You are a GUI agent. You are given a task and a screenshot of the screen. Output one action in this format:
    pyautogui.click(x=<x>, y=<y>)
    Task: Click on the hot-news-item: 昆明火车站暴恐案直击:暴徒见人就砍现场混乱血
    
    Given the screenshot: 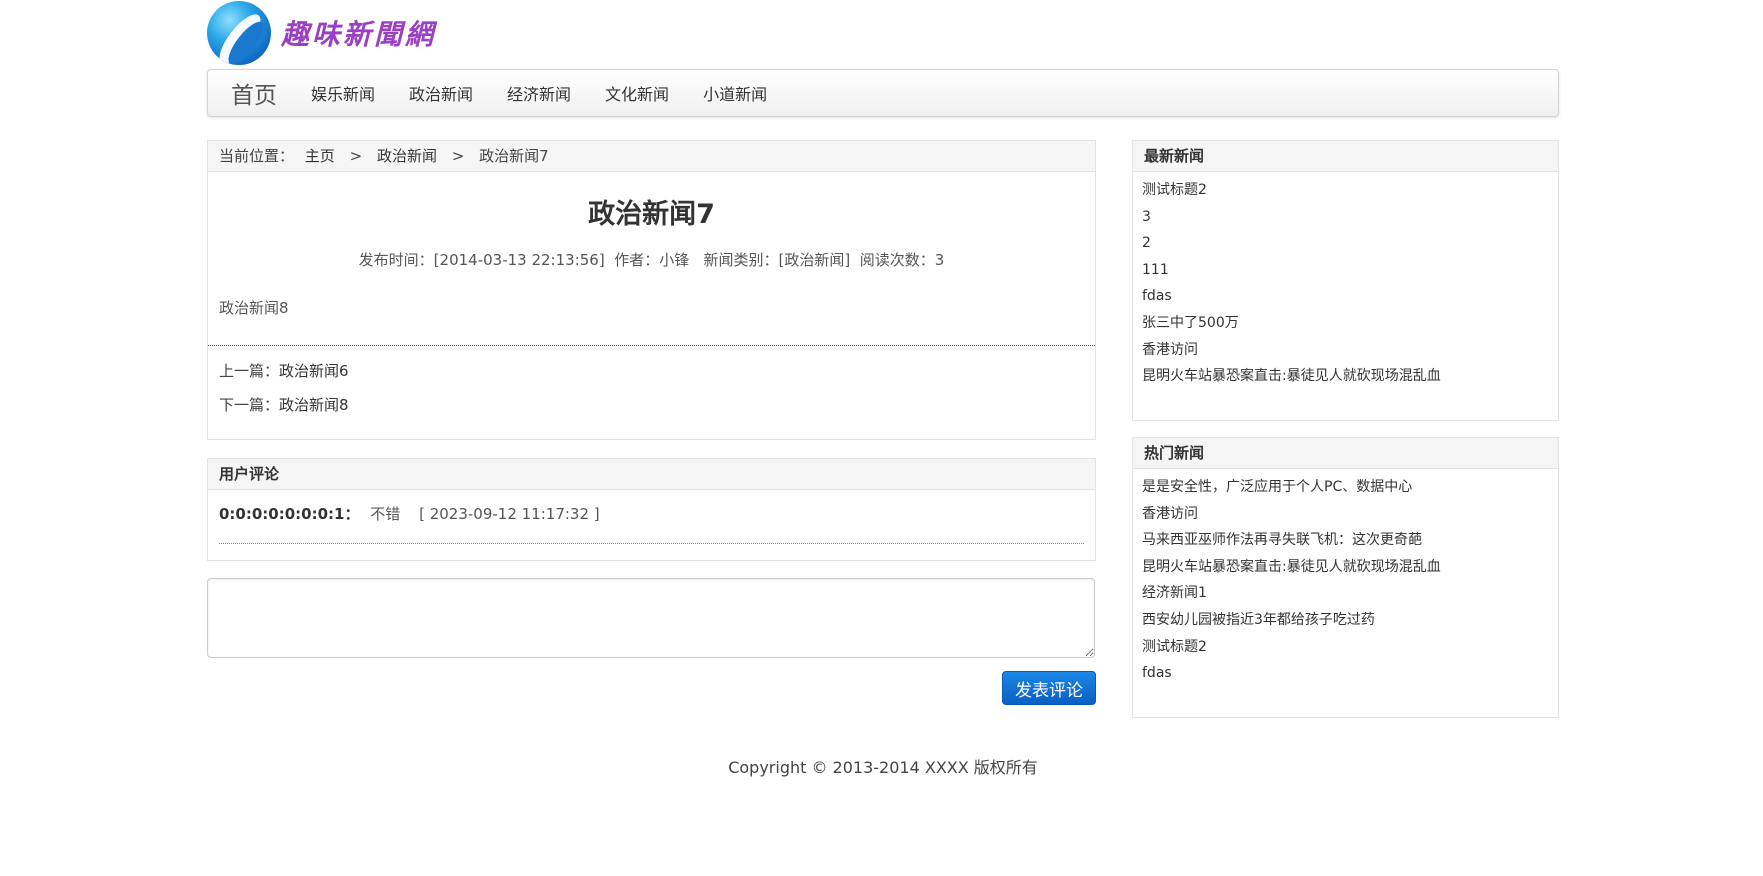 What is the action you would take?
    pyautogui.click(x=1350, y=567)
    